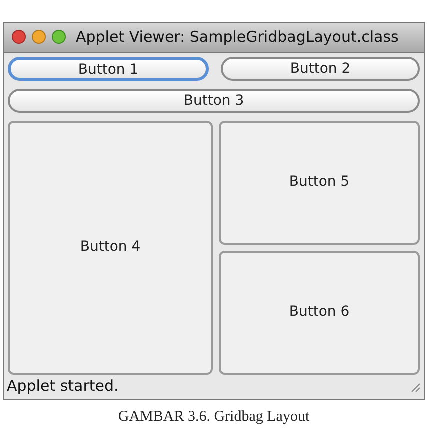  Describe the element at coordinates (63, 387) in the screenshot. I see `status-text: Applet started.` at that location.